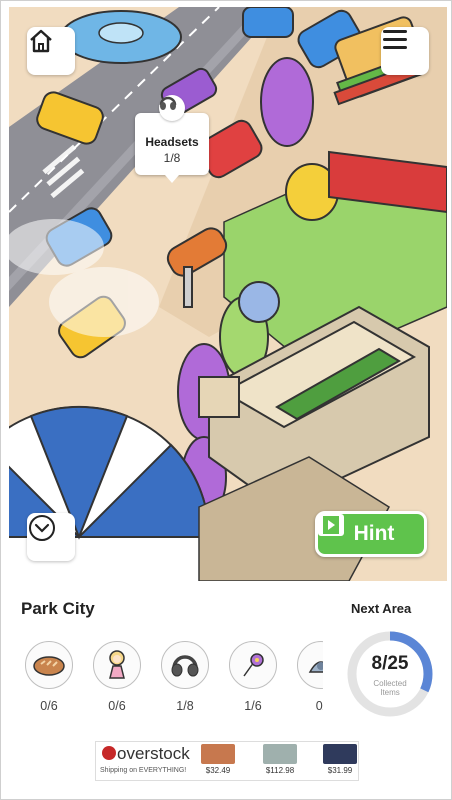 This screenshot has height=800, width=452. I want to click on ad-product-price: $112.98, so click(280, 770).